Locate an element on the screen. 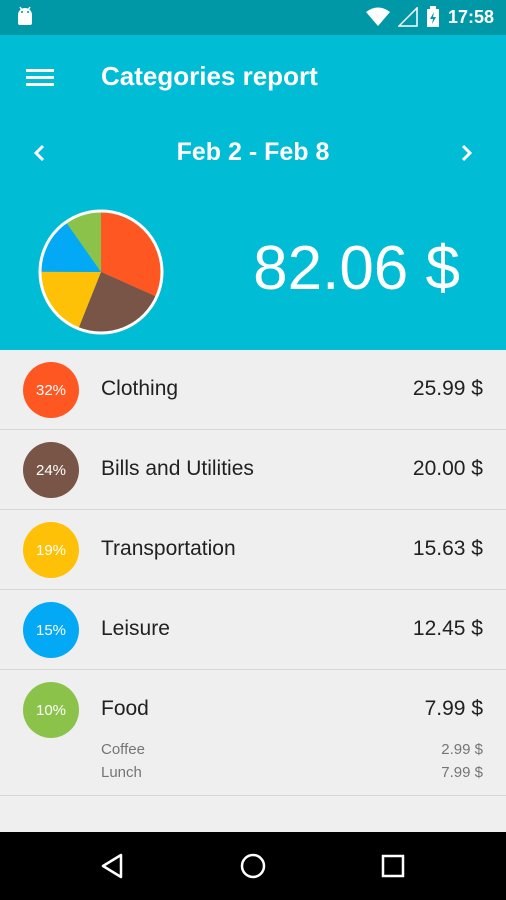 Image resolution: width=506 pixels, height=900 pixels. cell-signal-icon is located at coordinates (407, 17).